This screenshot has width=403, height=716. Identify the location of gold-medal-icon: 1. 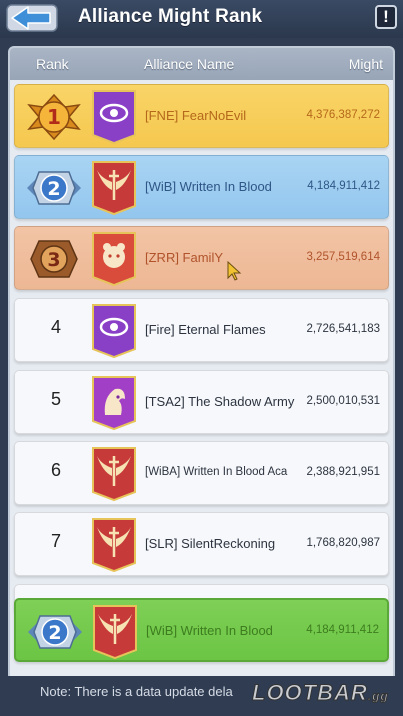
(54, 117).